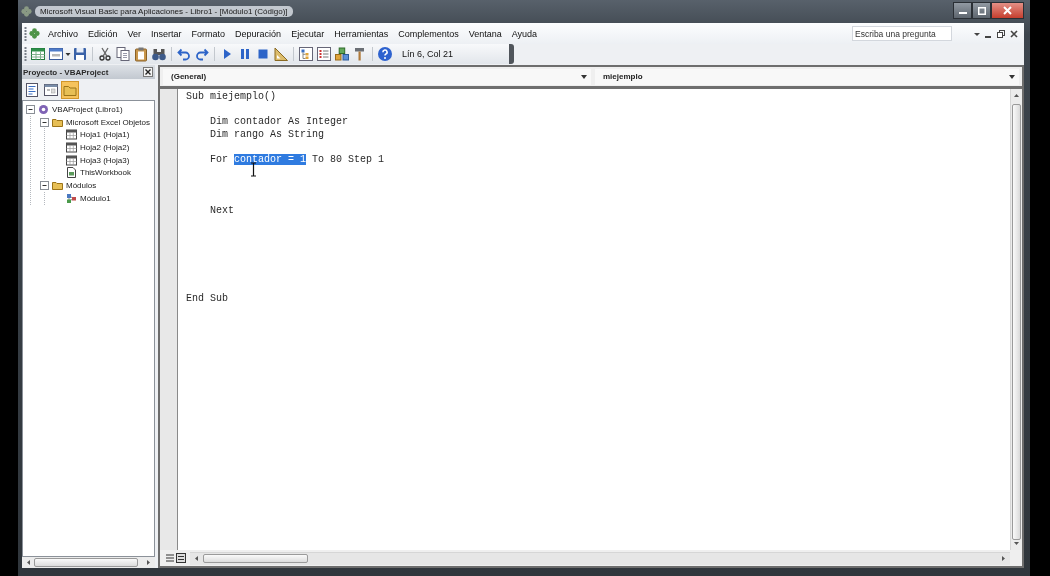 The height and width of the screenshot is (576, 1050). What do you see at coordinates (159, 54) in the screenshot?
I see `binoculars-icon` at bounding box center [159, 54].